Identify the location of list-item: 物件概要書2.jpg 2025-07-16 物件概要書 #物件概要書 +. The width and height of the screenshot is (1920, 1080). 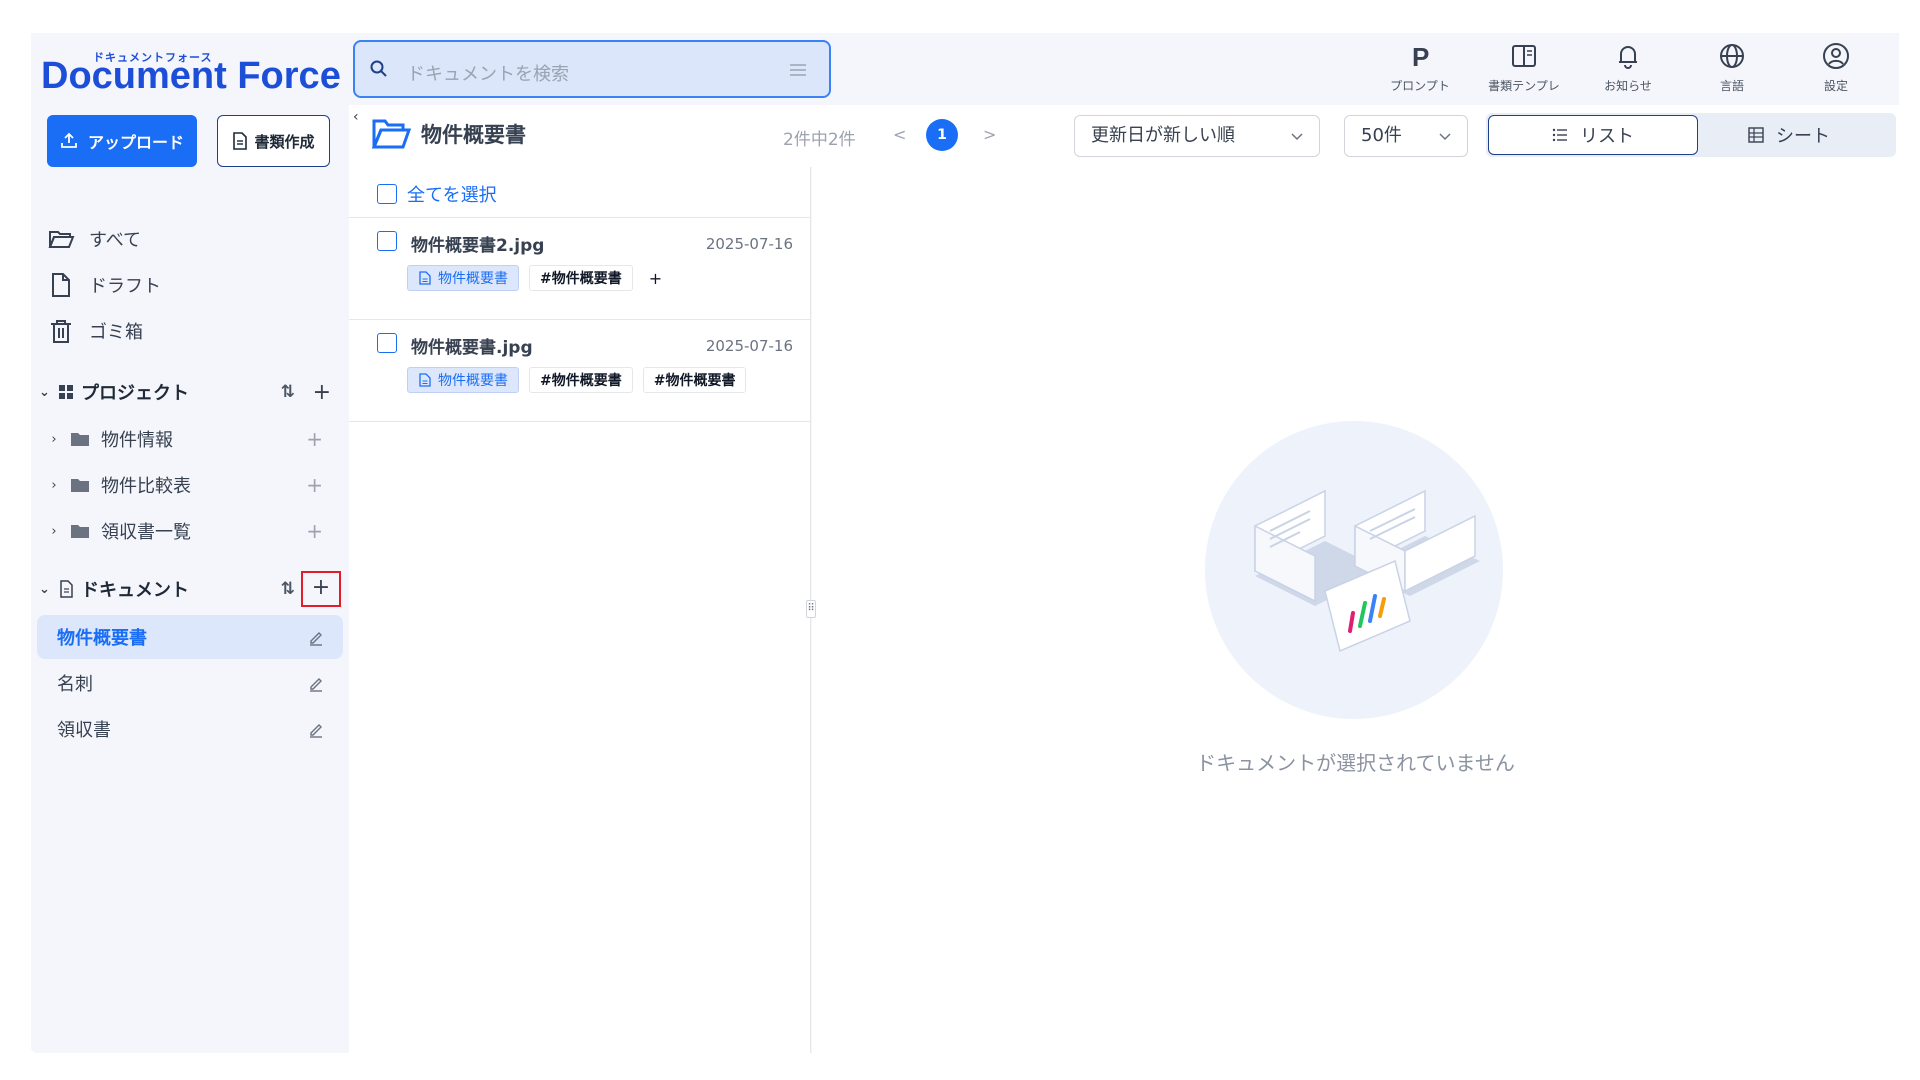
(580, 269).